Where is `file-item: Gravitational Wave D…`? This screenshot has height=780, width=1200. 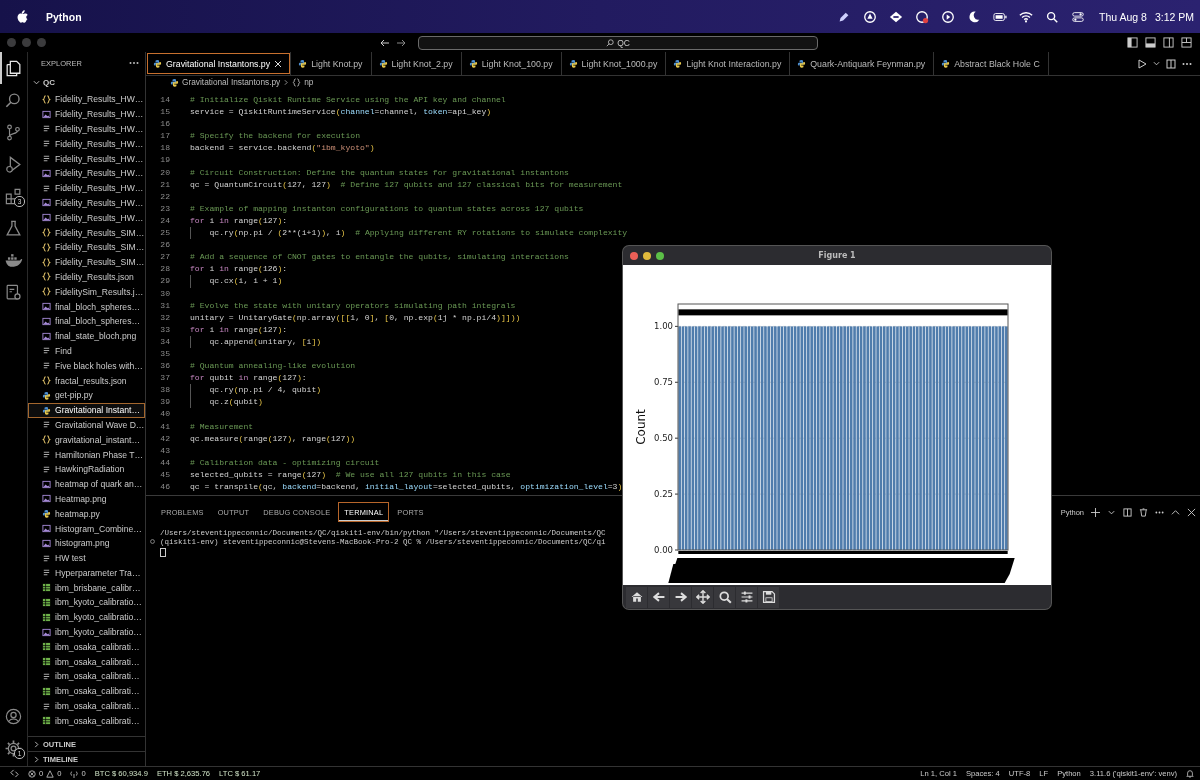
file-item: Gravitational Wave D… is located at coordinates (86, 425).